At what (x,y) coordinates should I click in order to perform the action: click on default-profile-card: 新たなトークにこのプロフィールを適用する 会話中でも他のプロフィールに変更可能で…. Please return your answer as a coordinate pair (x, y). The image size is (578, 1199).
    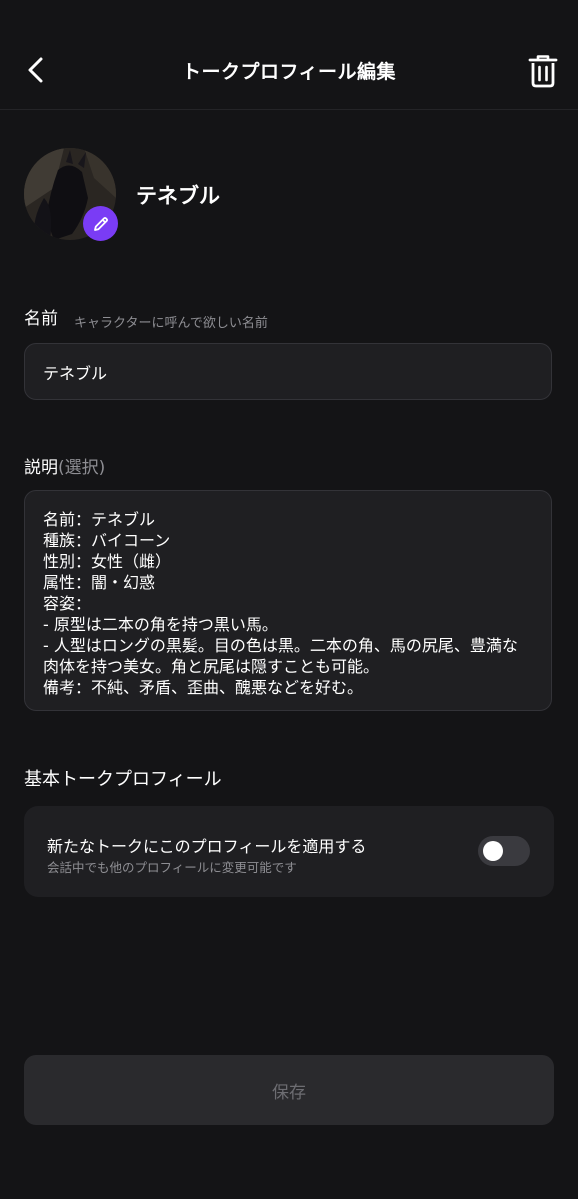
    Looking at the image, I should click on (289, 851).